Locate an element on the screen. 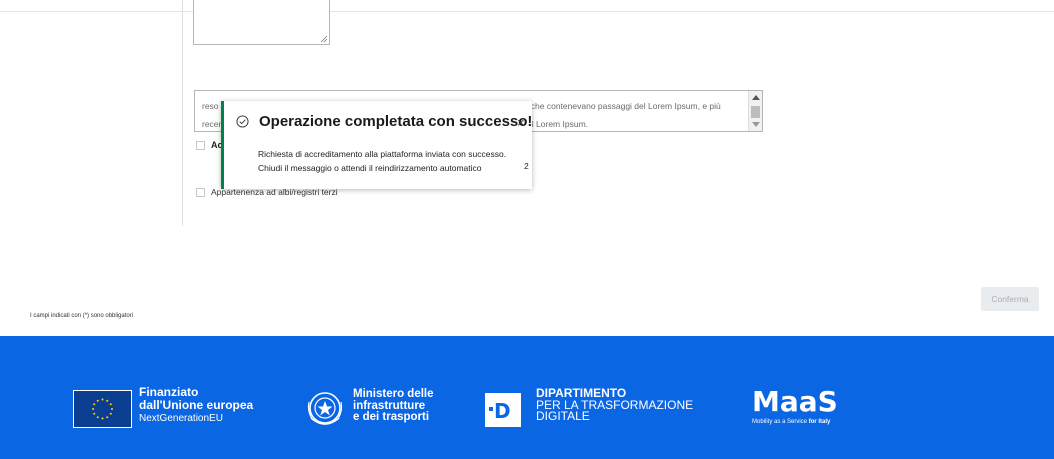  resize-grip-icon is located at coordinates (324, 39).